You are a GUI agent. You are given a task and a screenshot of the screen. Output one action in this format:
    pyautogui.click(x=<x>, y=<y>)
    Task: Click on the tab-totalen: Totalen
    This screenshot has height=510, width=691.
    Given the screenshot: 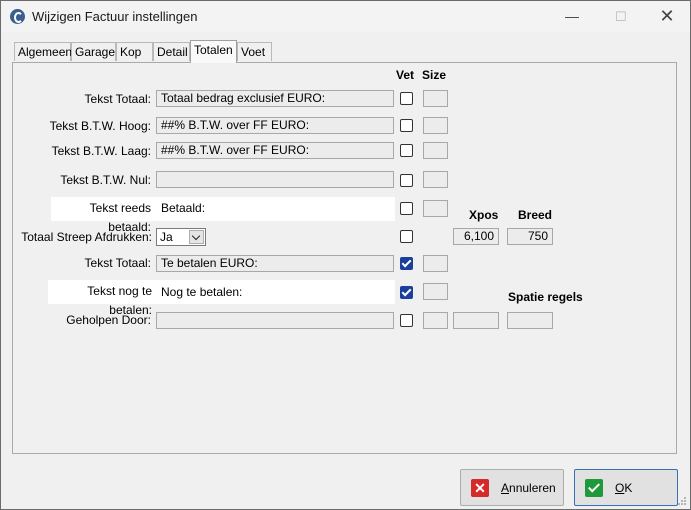 What is the action you would take?
    pyautogui.click(x=213, y=51)
    